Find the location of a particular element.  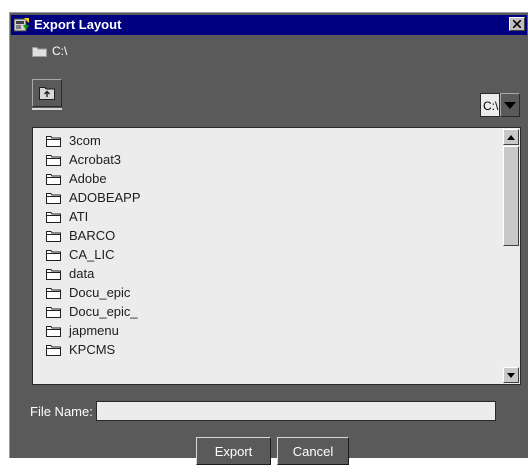

export-button: Export is located at coordinates (233, 451).